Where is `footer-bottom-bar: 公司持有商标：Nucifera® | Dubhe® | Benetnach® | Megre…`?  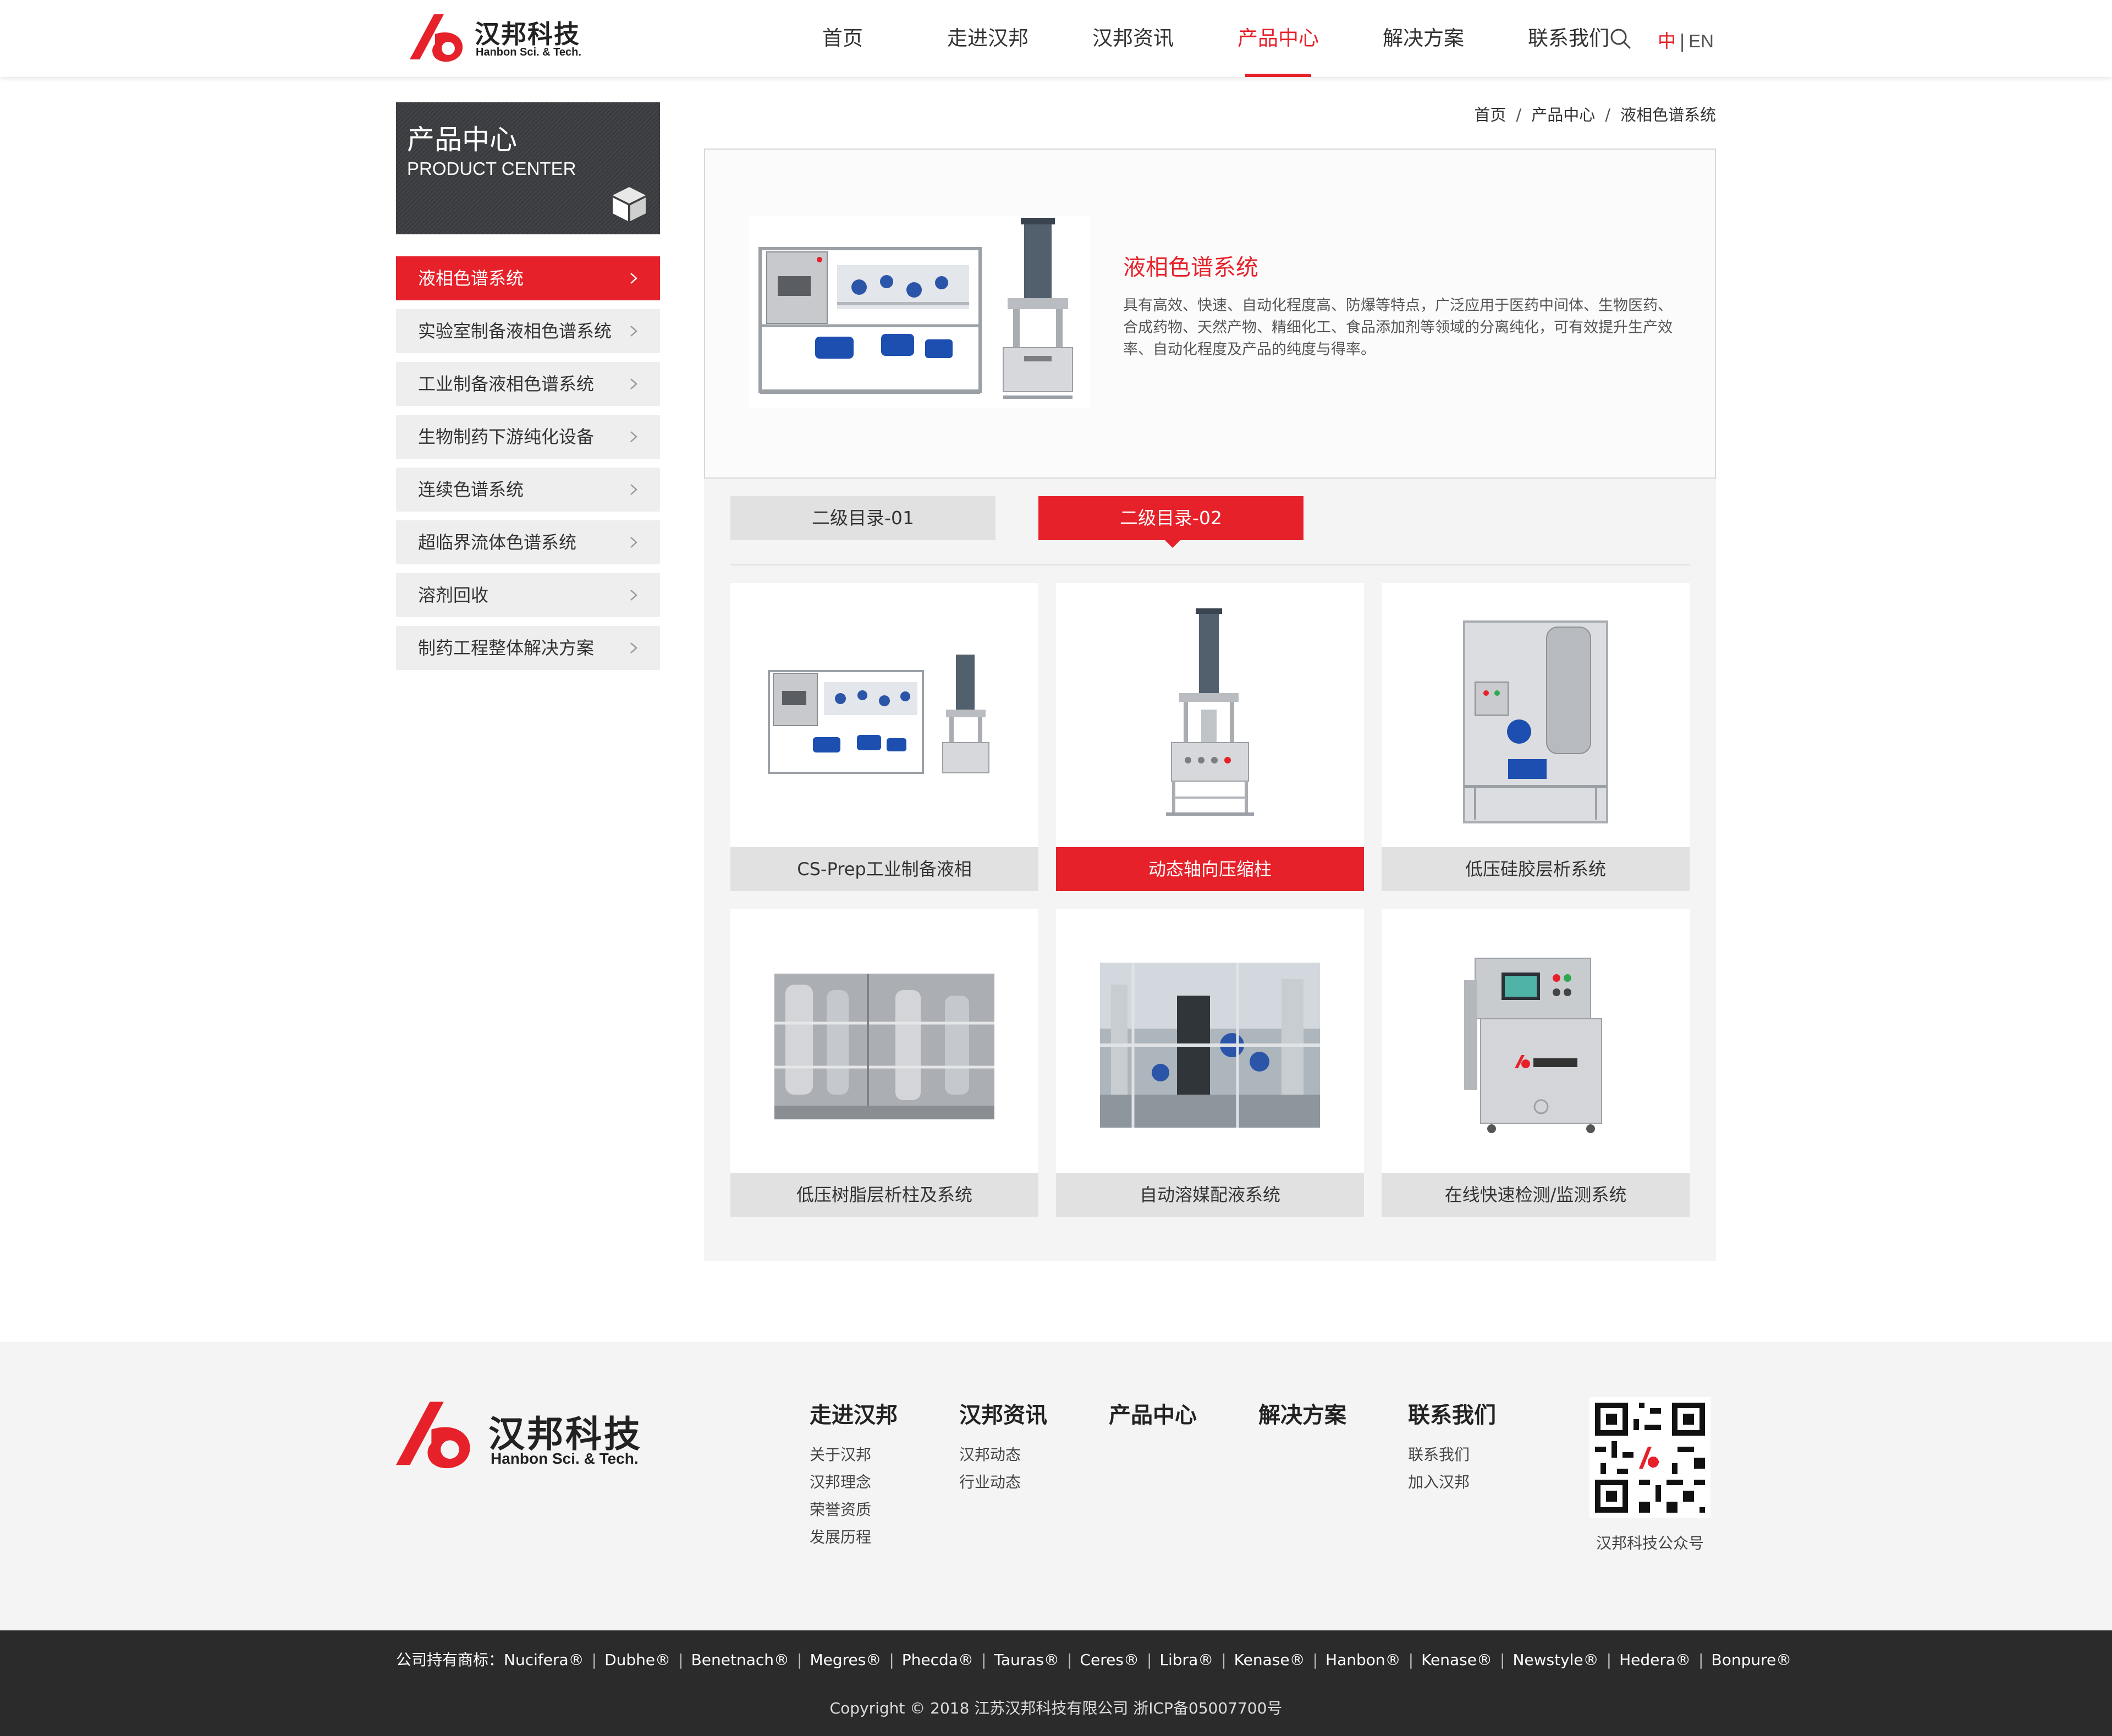
footer-bottom-bar: 公司持有商标：Nucifera® | Dubhe® | Benetnach® | Megre… is located at coordinates (1056, 1683).